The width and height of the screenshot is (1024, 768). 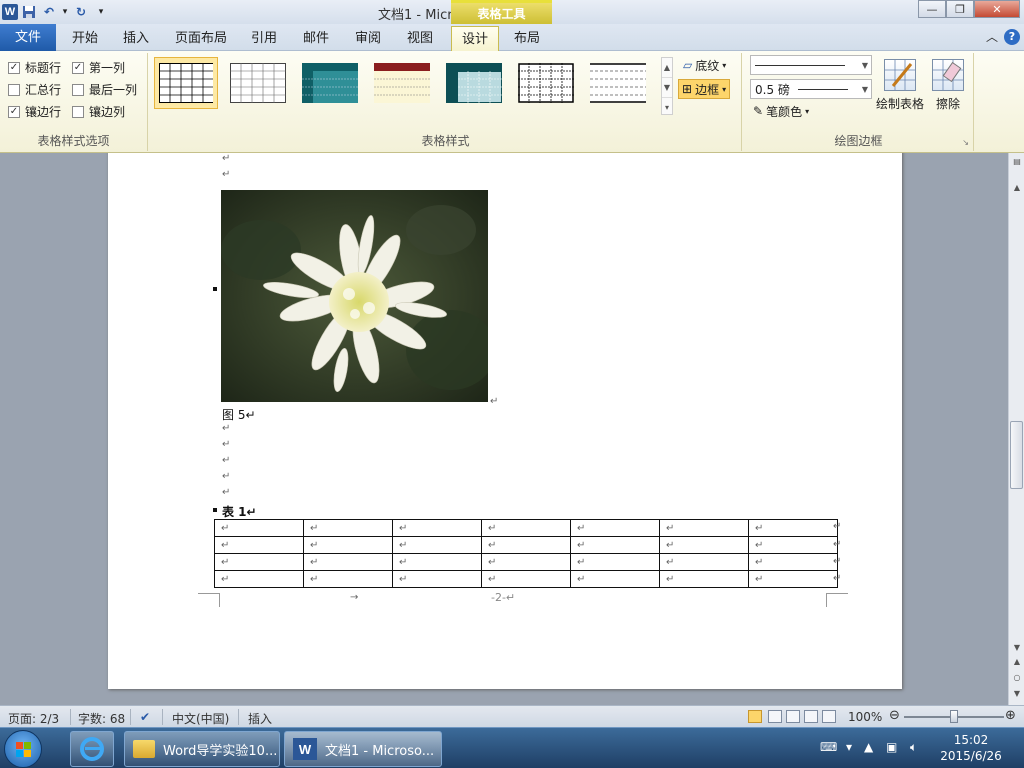 What do you see at coordinates (793, 716) in the screenshot?
I see `web-layout-icon` at bounding box center [793, 716].